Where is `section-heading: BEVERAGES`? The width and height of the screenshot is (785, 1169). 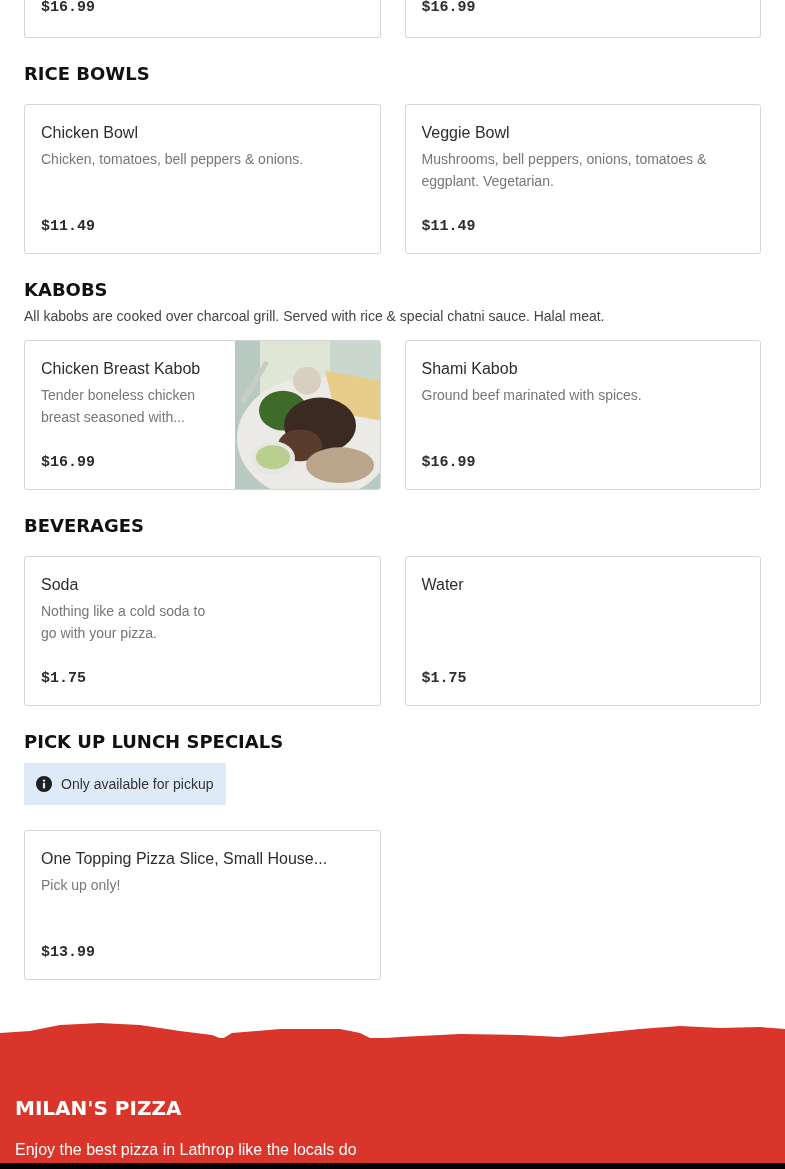 section-heading: BEVERAGES is located at coordinates (85, 526).